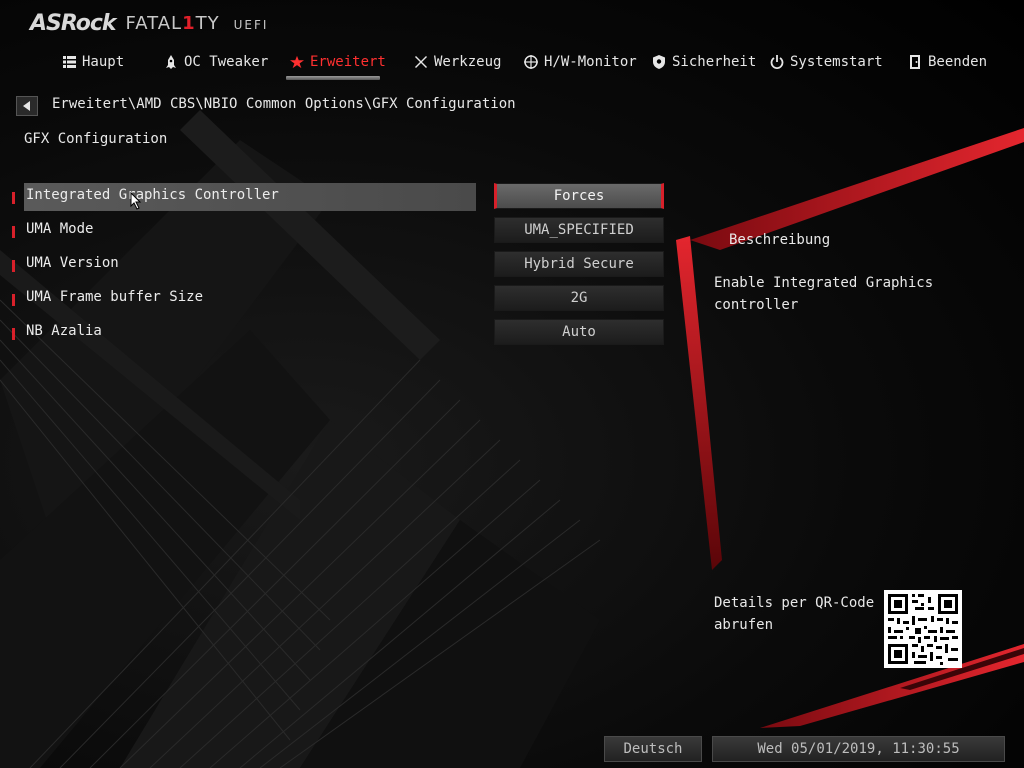 The height and width of the screenshot is (768, 1024). What do you see at coordinates (340, 265) in the screenshot?
I see `setting-row-uma-version: UMA Version Hybrid Secure` at bounding box center [340, 265].